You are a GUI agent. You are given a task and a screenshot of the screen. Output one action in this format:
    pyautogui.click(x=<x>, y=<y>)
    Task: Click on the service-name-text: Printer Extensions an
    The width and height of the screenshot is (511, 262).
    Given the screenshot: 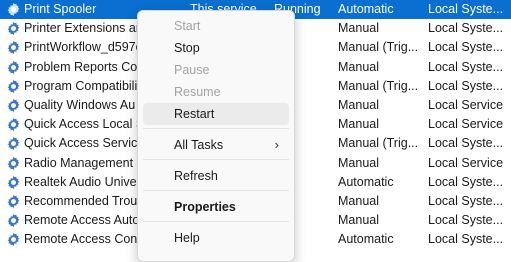 What is the action you would take?
    pyautogui.click(x=83, y=28)
    